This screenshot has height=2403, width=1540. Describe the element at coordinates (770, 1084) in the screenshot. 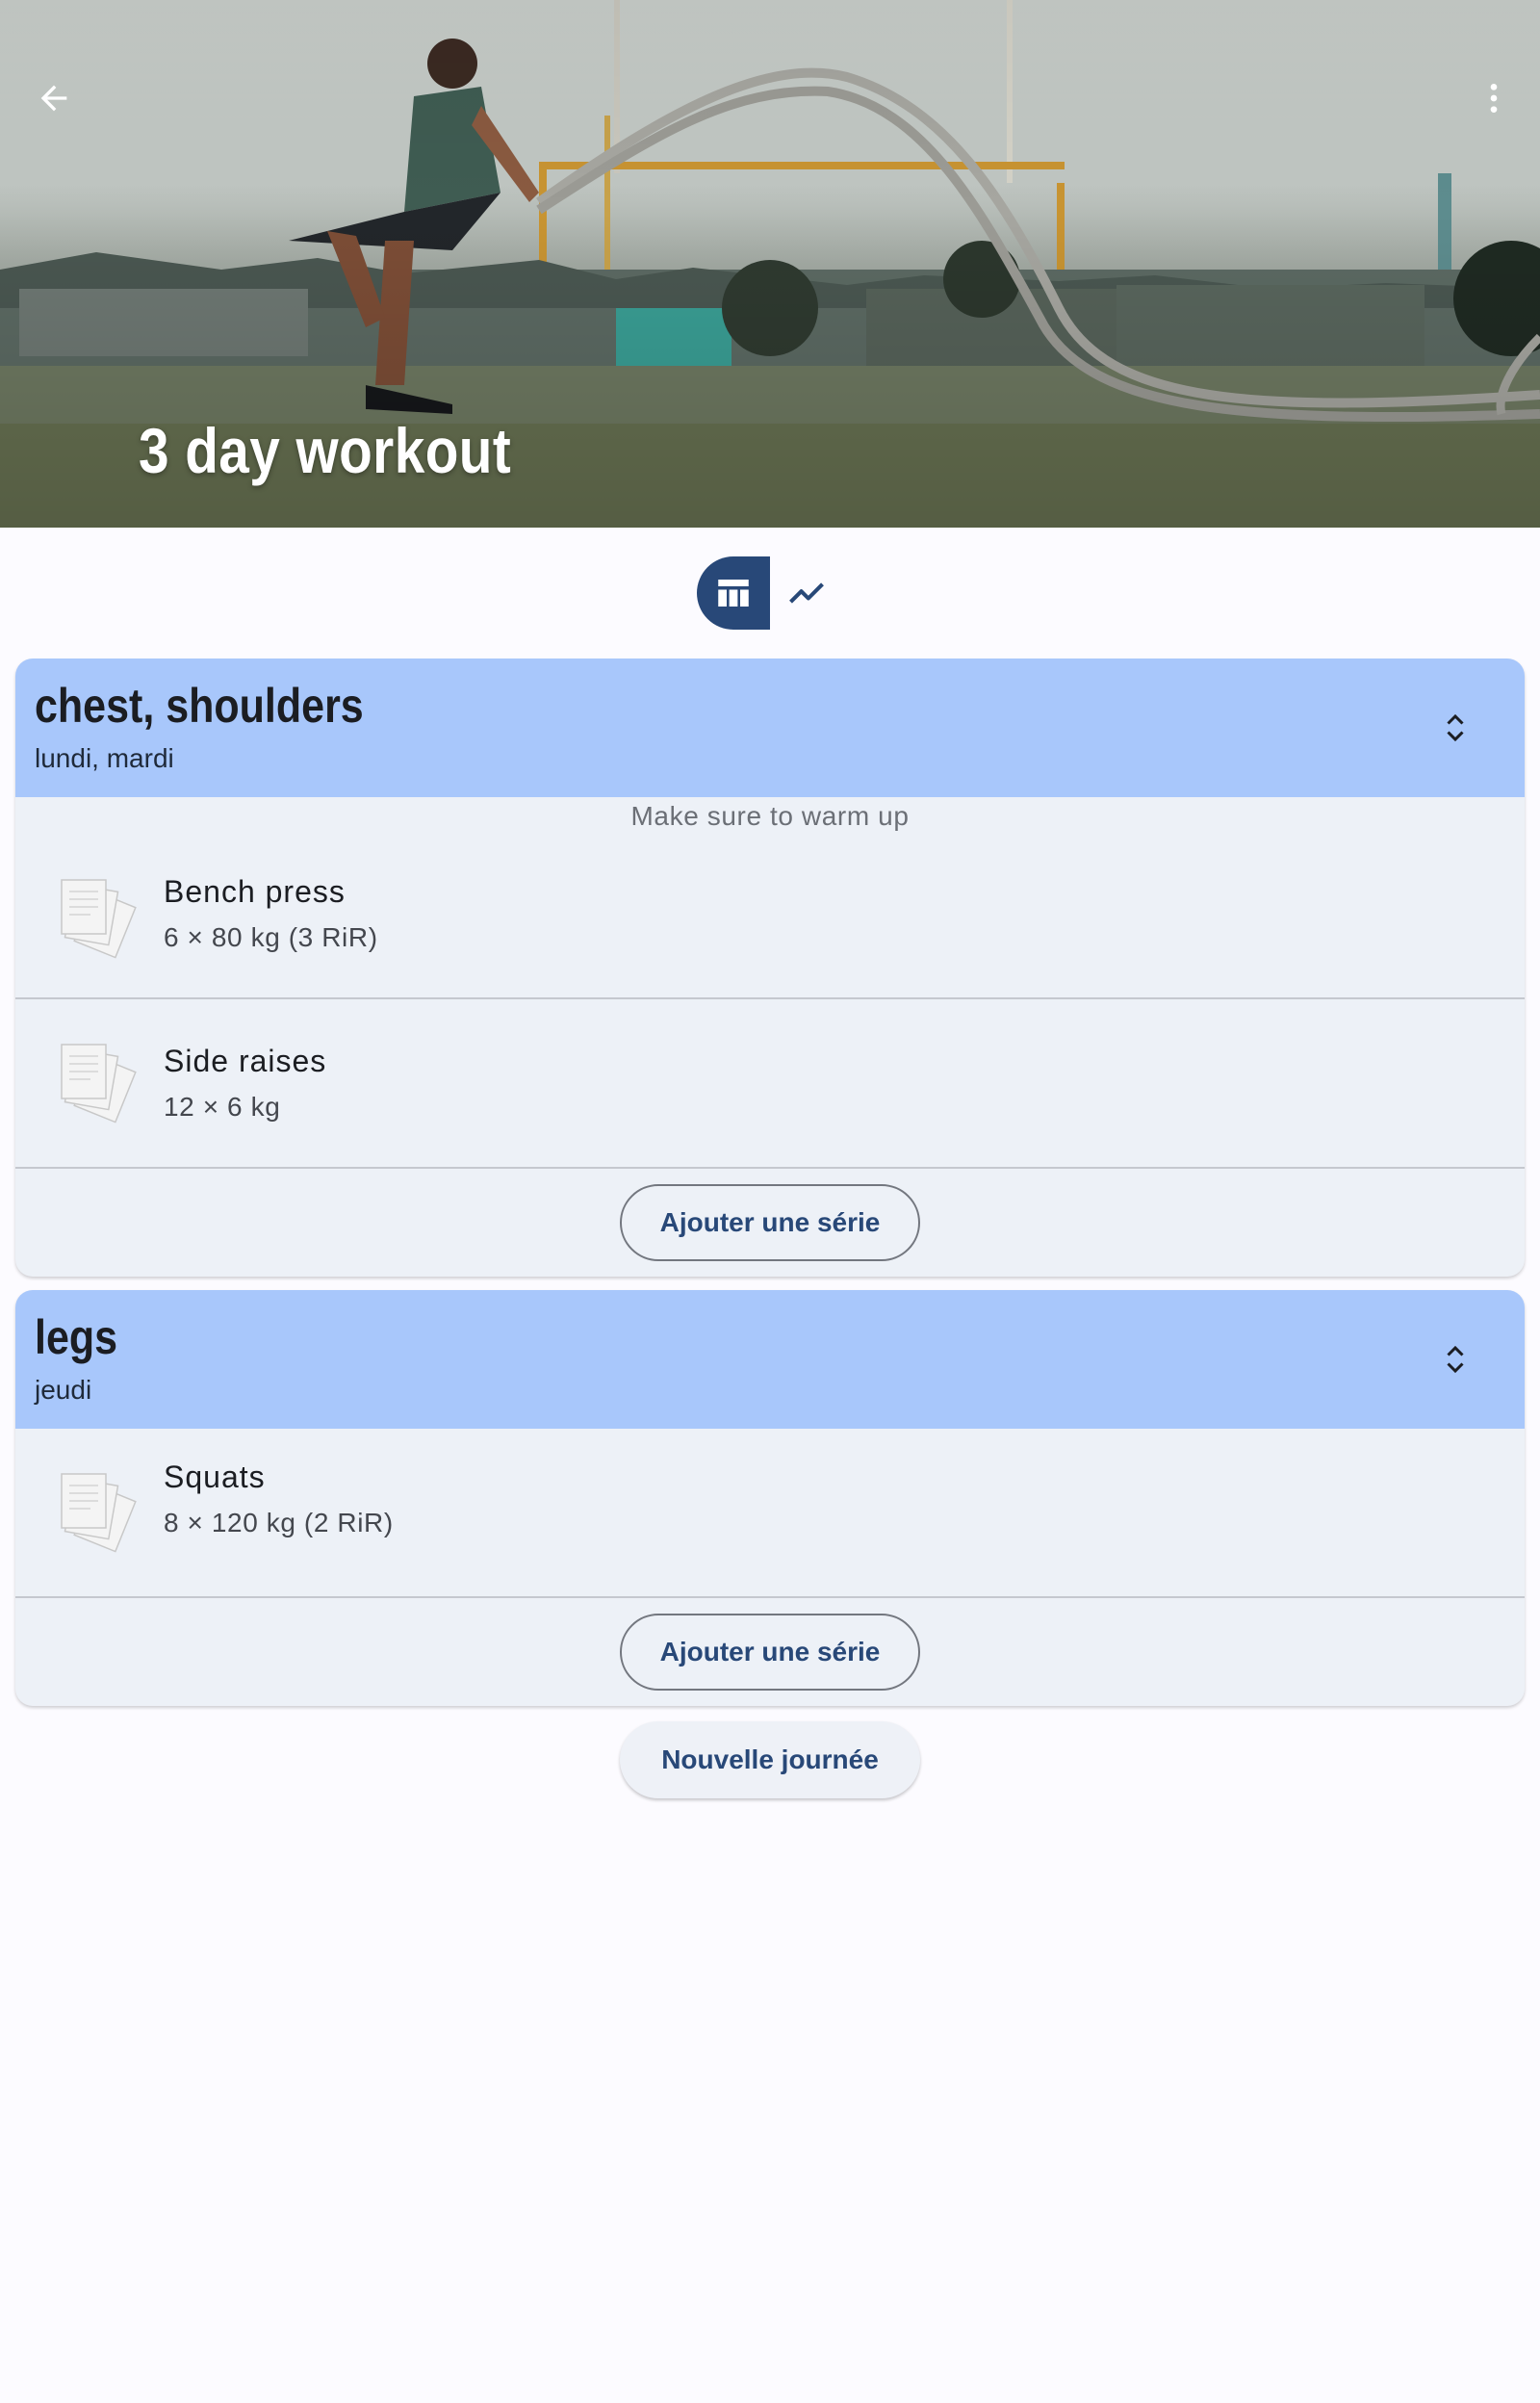

I see `exercise-row: Side raises 12 × 6 kg` at that location.